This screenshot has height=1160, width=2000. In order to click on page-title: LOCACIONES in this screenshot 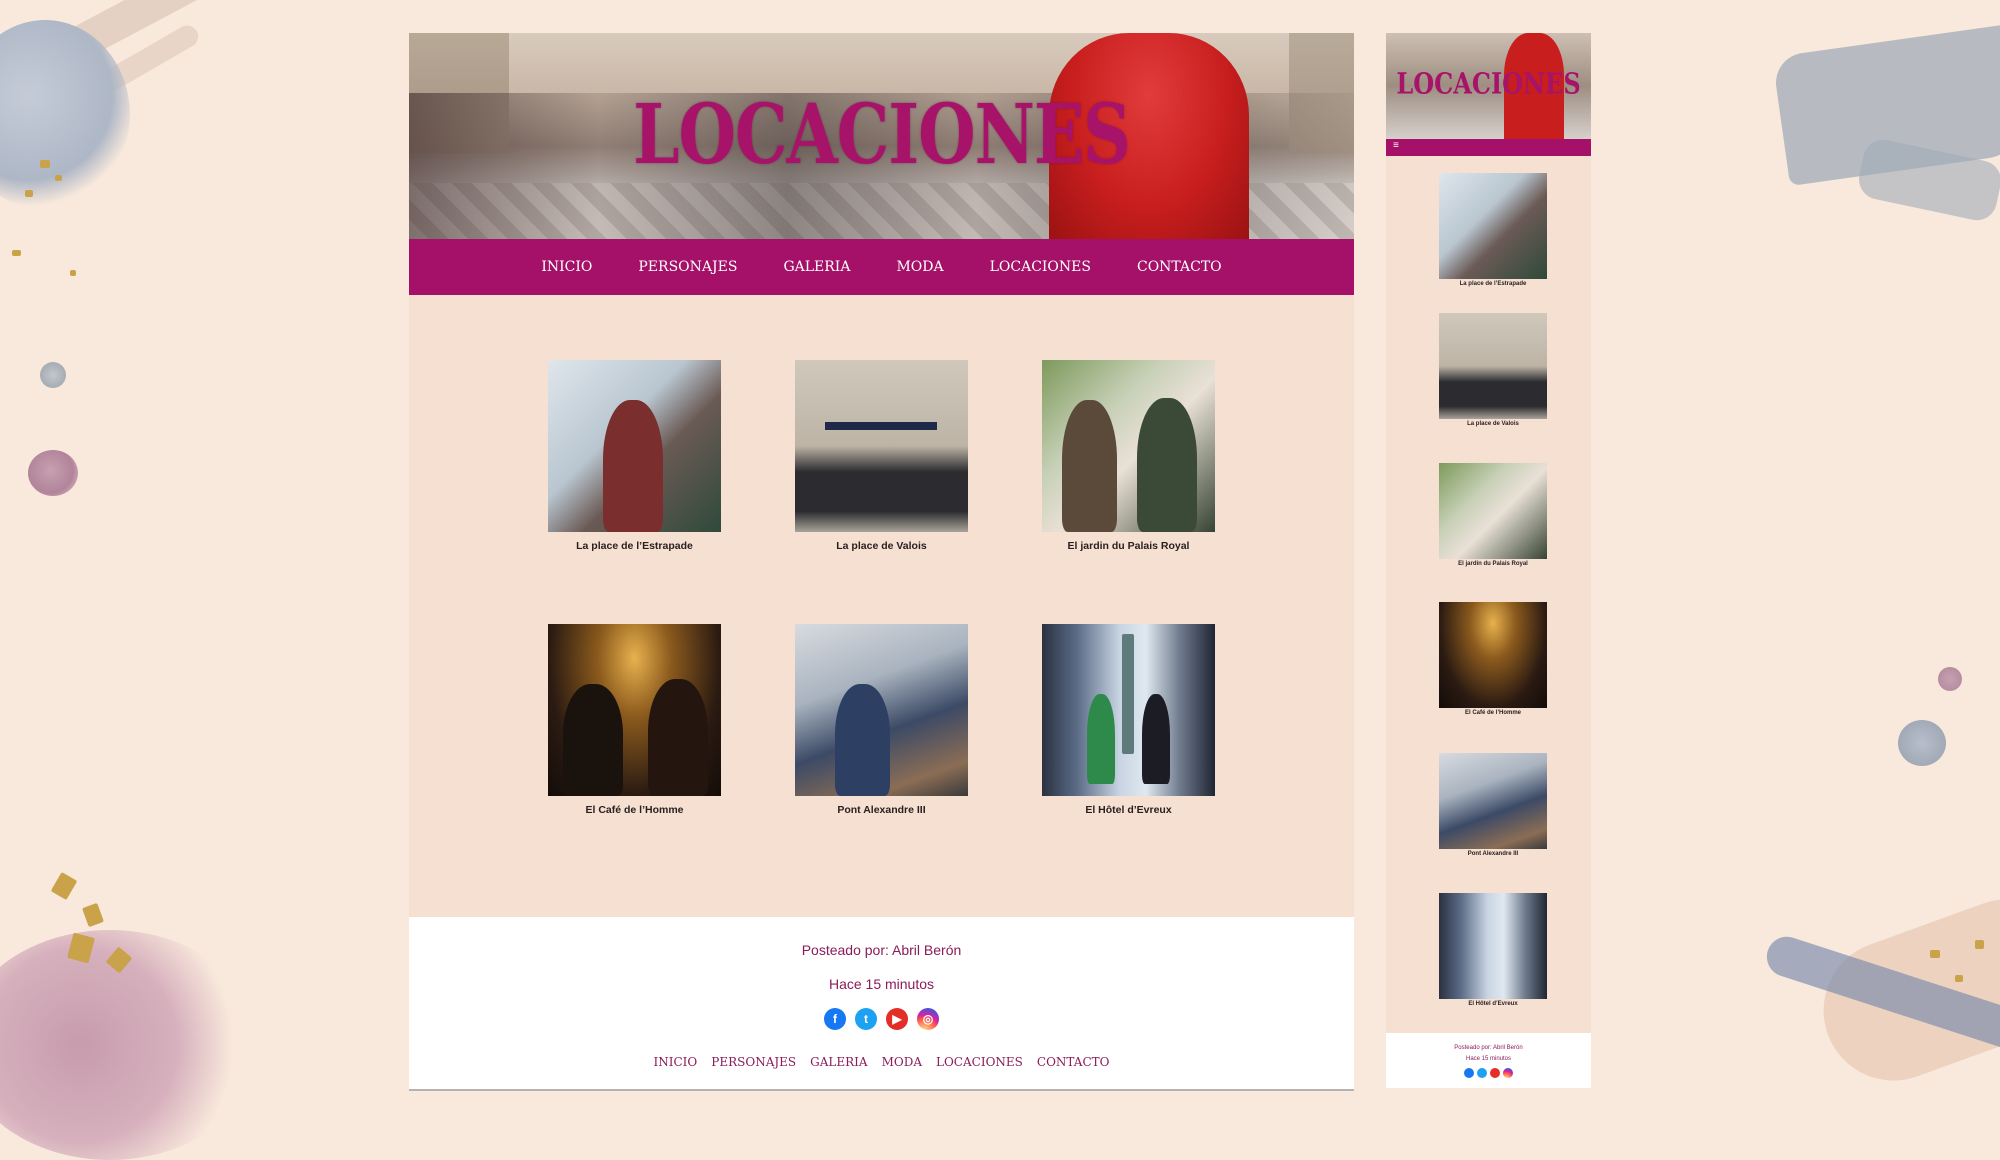, I will do `click(882, 134)`.